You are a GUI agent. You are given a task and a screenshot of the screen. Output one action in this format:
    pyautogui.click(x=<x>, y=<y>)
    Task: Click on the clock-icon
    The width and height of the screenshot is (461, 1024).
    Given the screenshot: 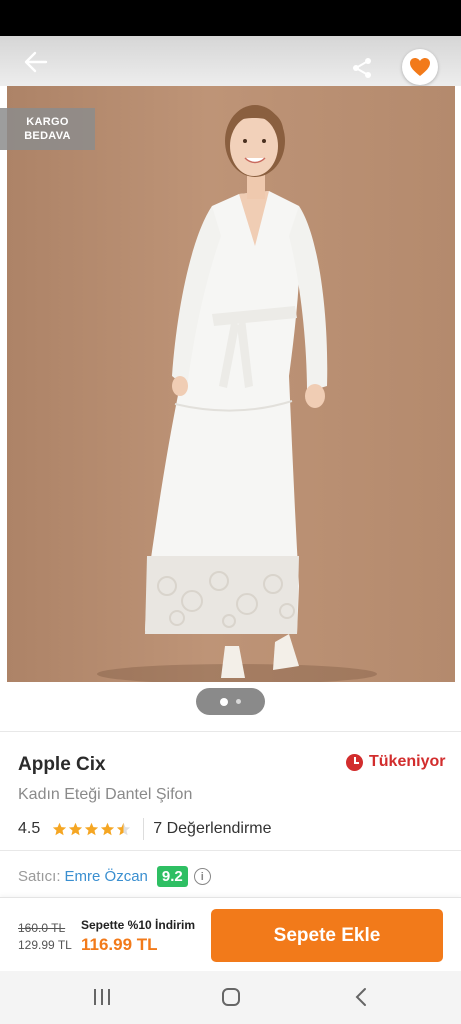 What is the action you would take?
    pyautogui.click(x=354, y=762)
    